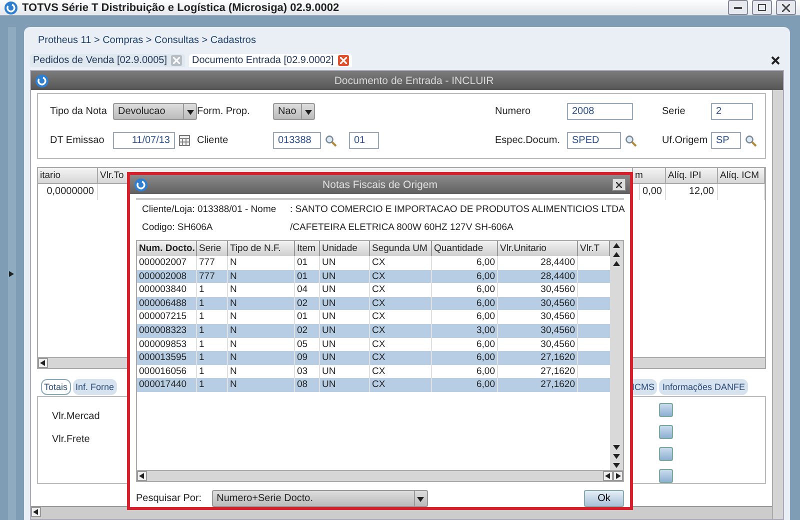 This screenshot has width=800, height=520. What do you see at coordinates (71, 439) in the screenshot?
I see `field-label: Vlr.Frete` at bounding box center [71, 439].